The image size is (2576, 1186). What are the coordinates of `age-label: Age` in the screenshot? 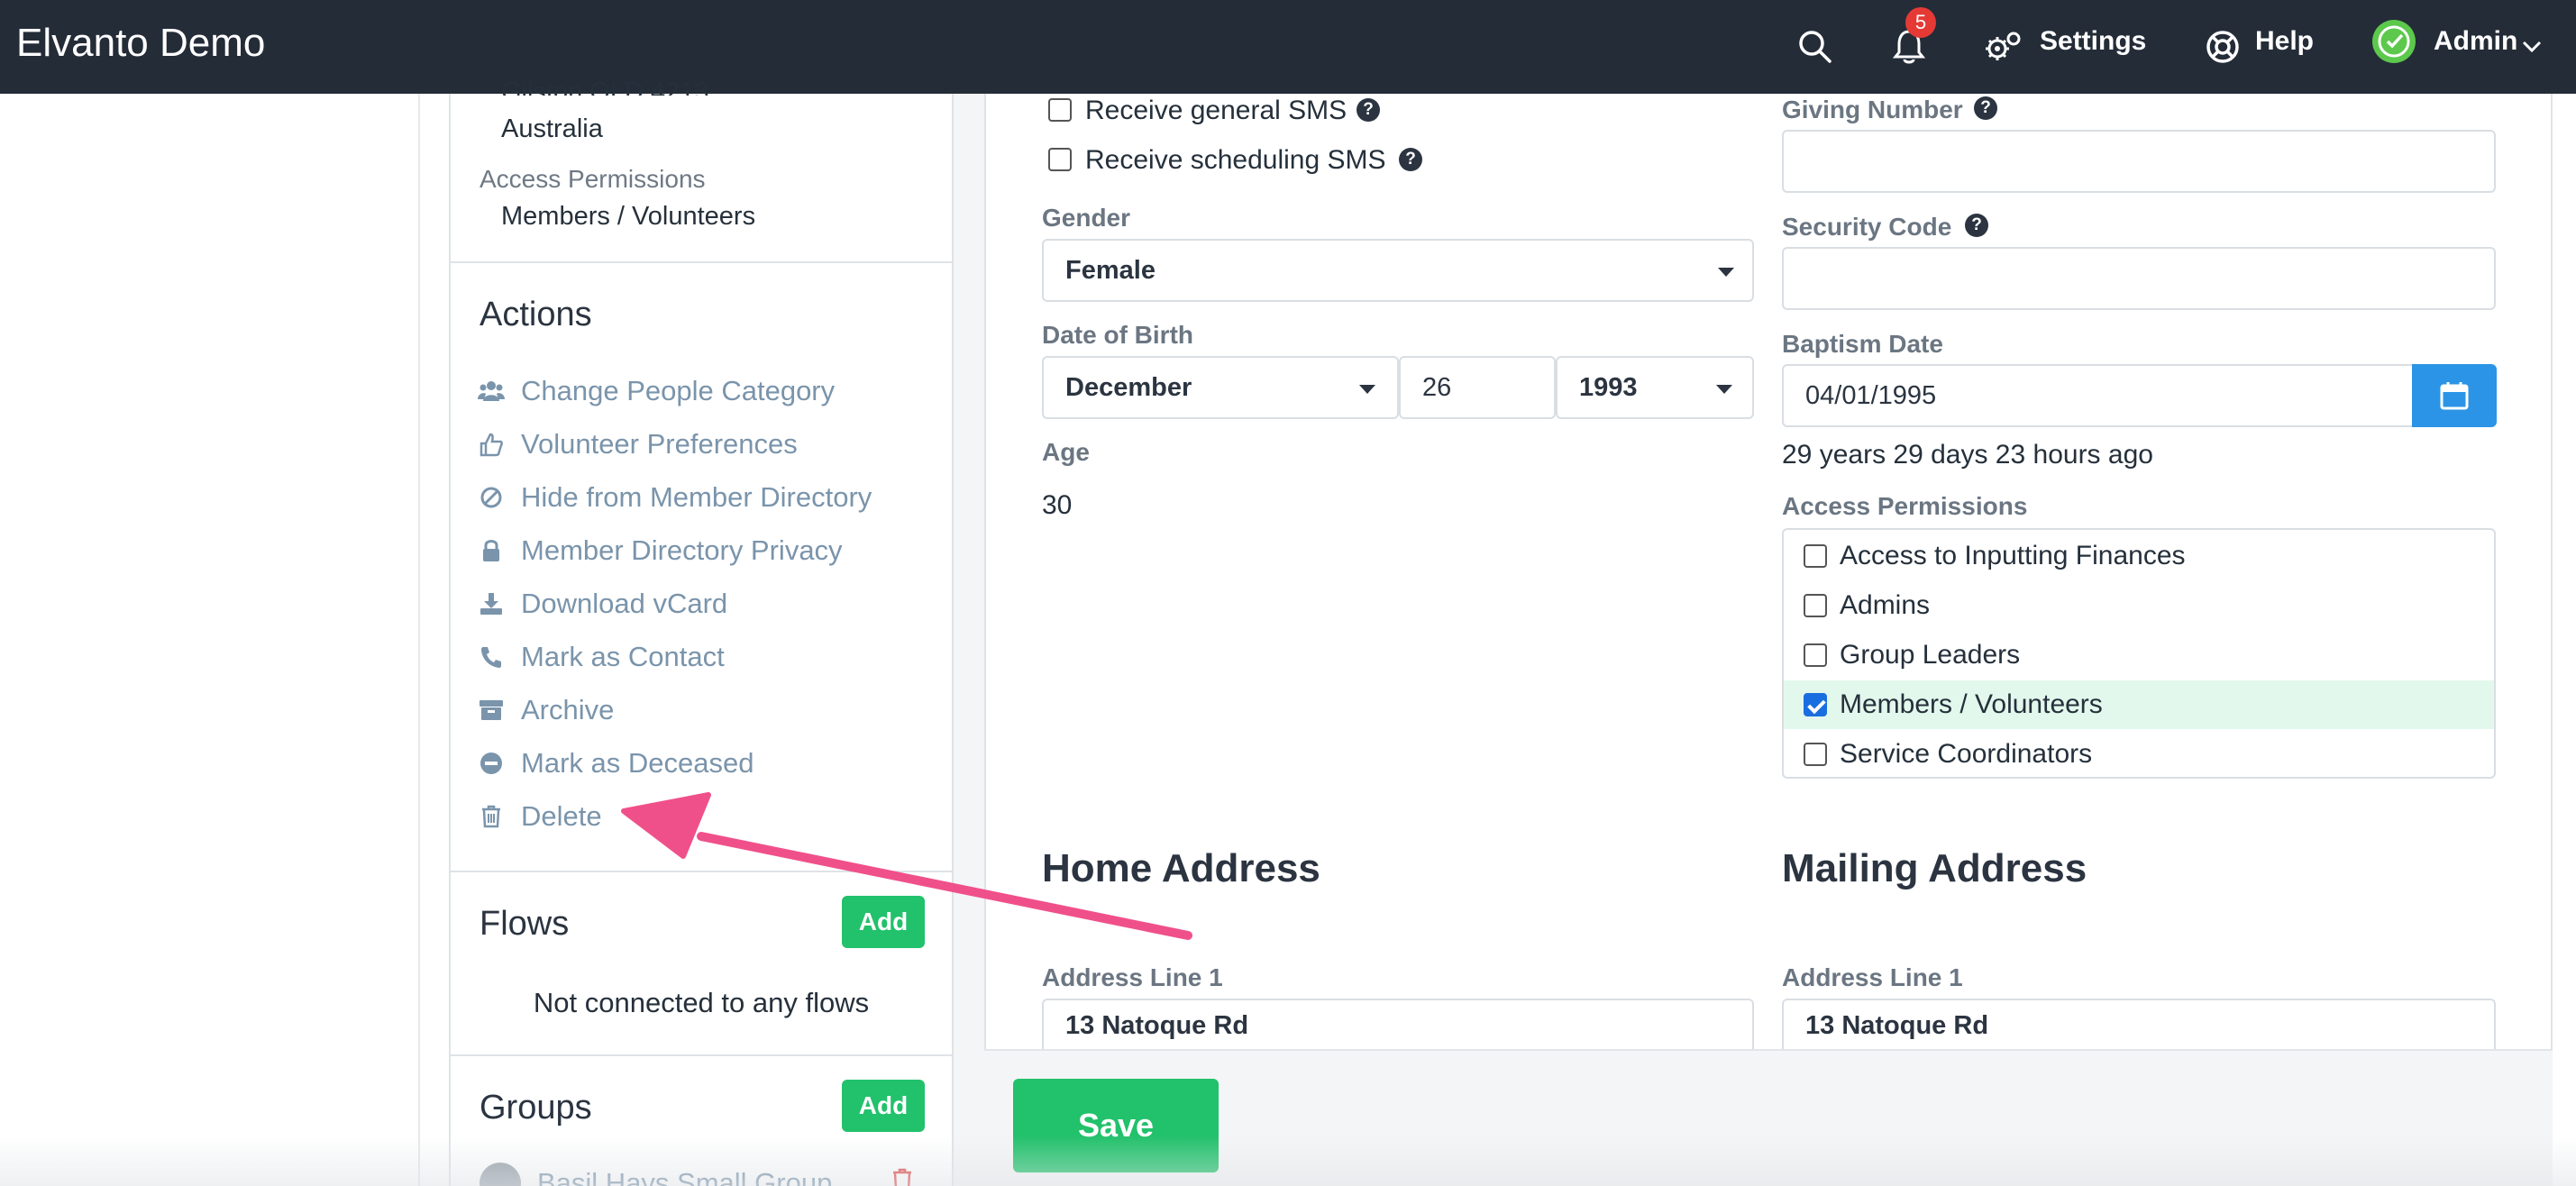 It's located at (1066, 452).